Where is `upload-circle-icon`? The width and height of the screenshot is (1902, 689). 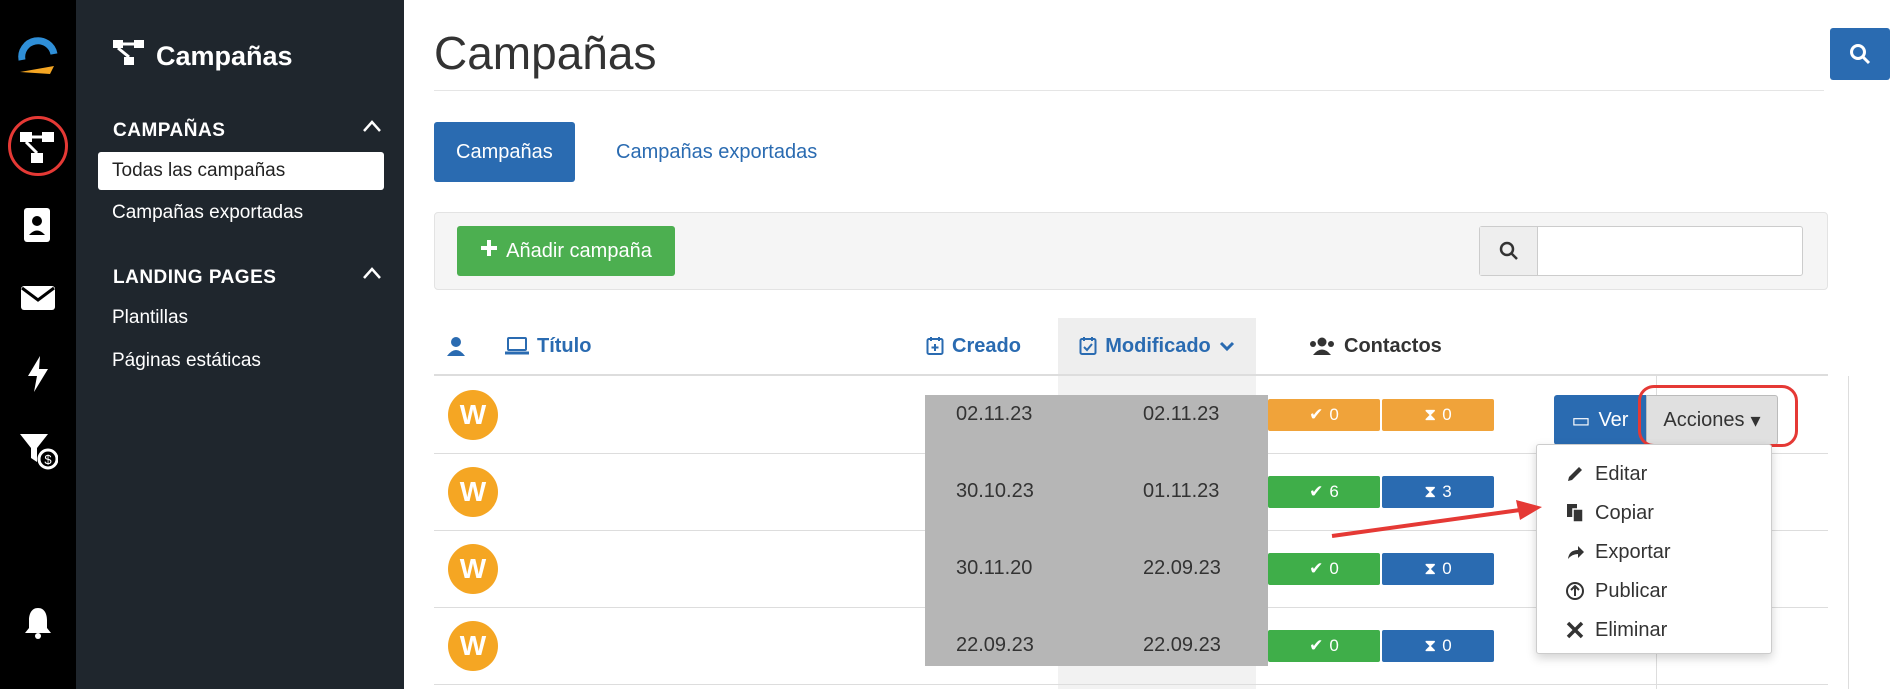
upload-circle-icon is located at coordinates (1575, 591).